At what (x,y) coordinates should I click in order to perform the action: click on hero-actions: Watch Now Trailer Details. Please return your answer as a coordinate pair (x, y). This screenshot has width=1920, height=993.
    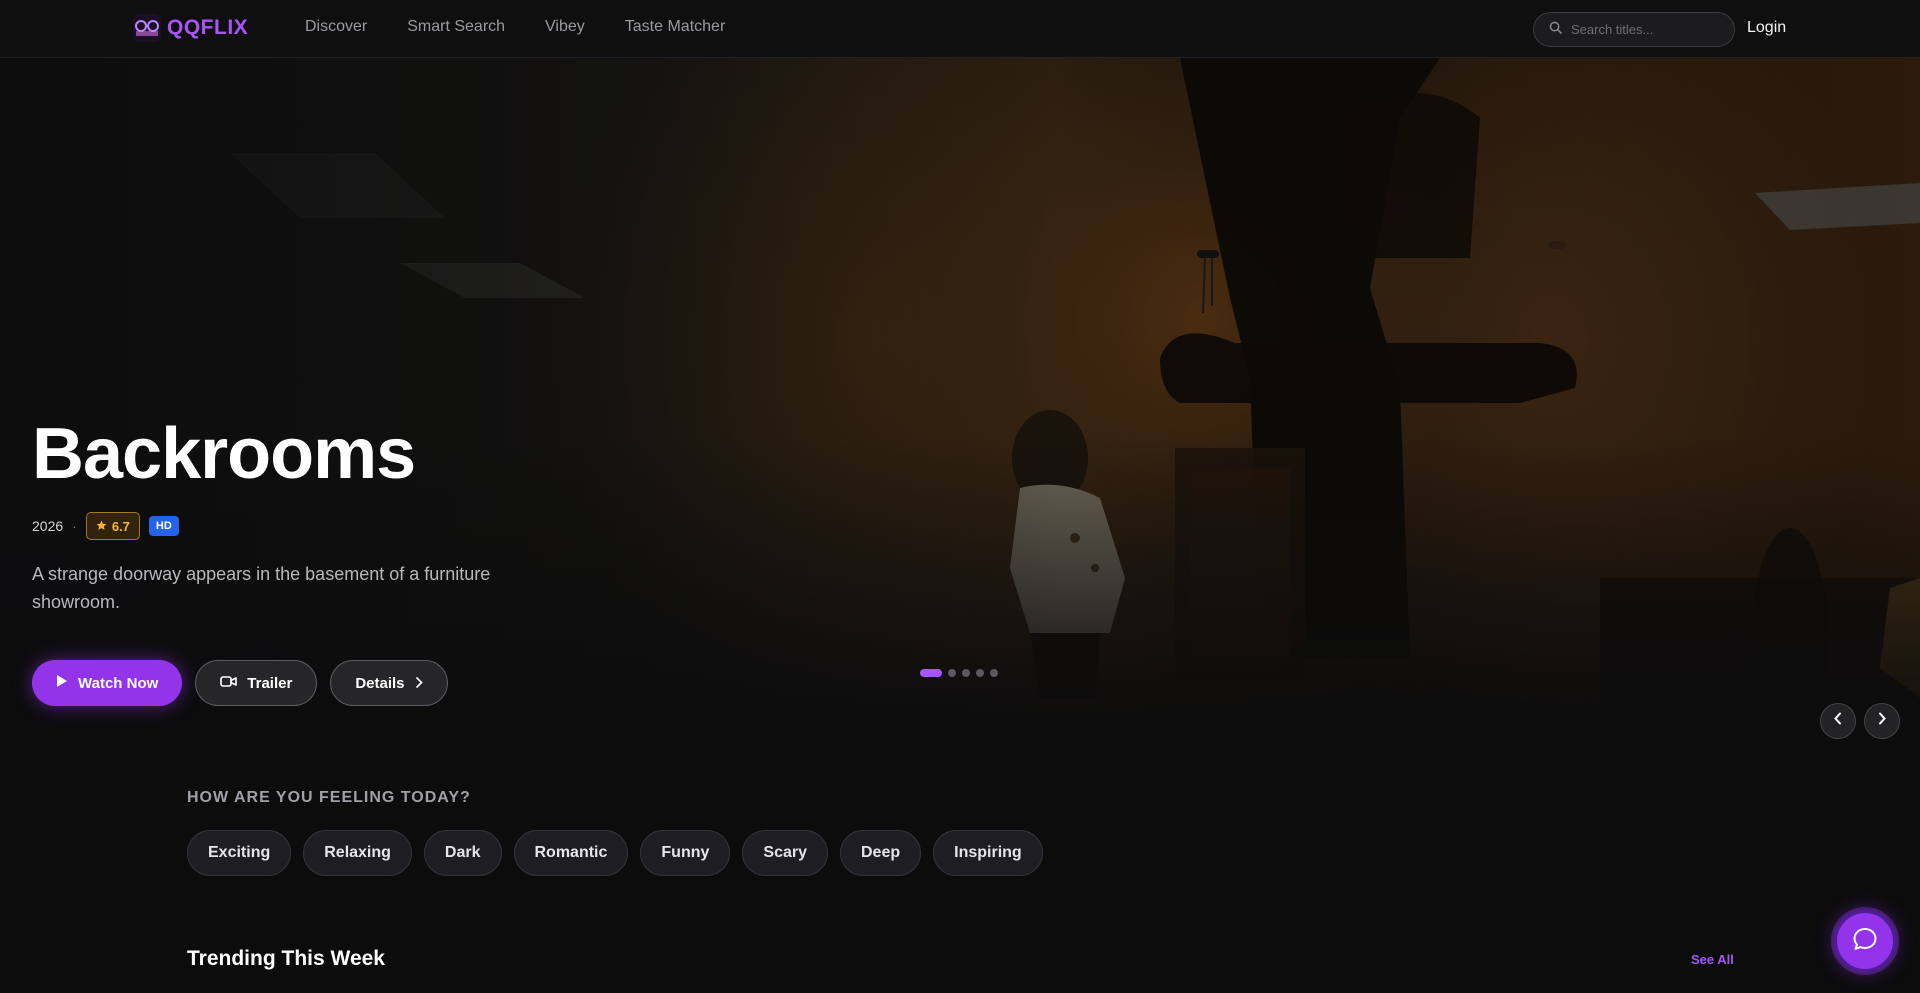
    Looking at the image, I should click on (292, 683).